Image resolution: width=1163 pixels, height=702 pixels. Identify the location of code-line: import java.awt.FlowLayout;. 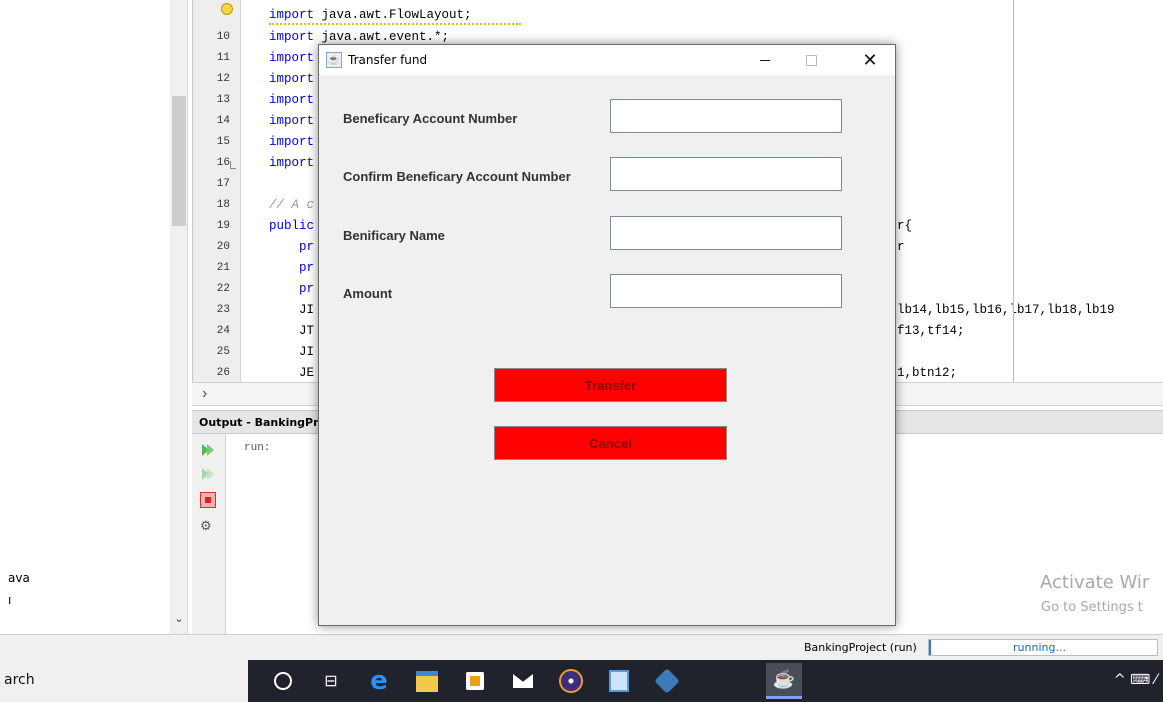
(370, 15).